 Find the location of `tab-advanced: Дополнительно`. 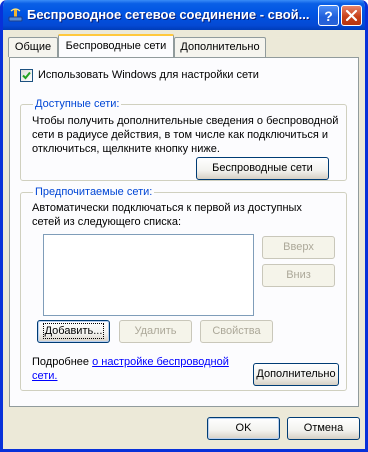

tab-advanced: Дополнительно is located at coordinates (220, 47).